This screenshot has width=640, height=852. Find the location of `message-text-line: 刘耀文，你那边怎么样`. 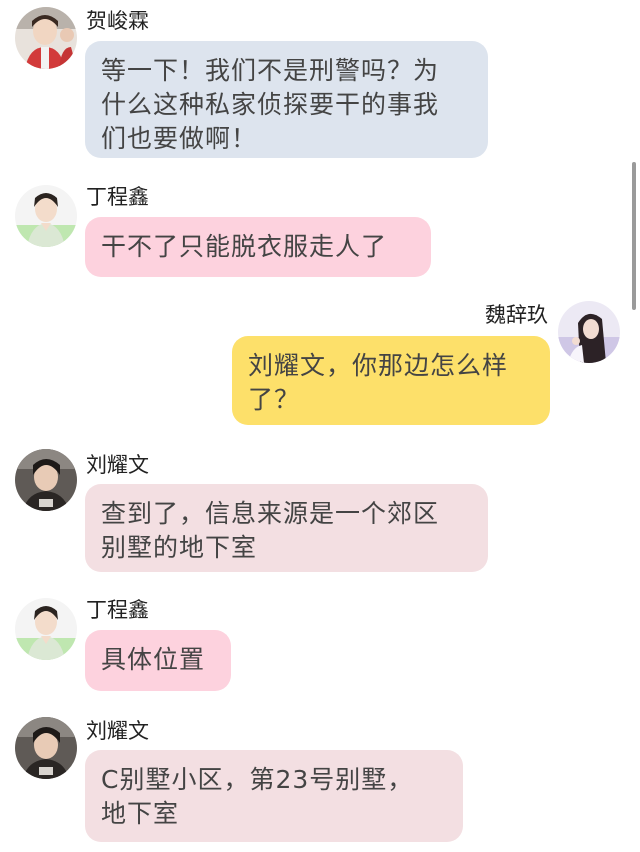

message-text-line: 刘耀文，你那边怎么样 is located at coordinates (378, 365).